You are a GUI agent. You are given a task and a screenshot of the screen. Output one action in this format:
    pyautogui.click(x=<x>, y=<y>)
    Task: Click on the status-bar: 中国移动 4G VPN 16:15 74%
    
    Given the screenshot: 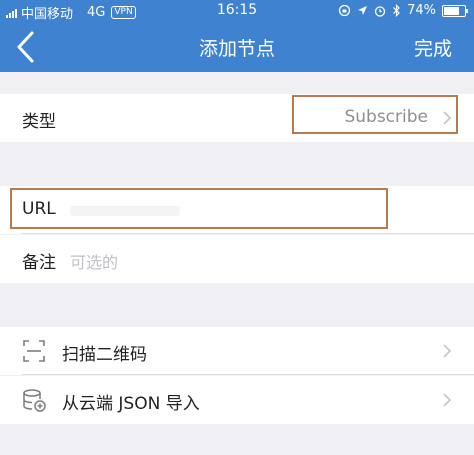 What is the action you would take?
    pyautogui.click(x=237, y=11)
    